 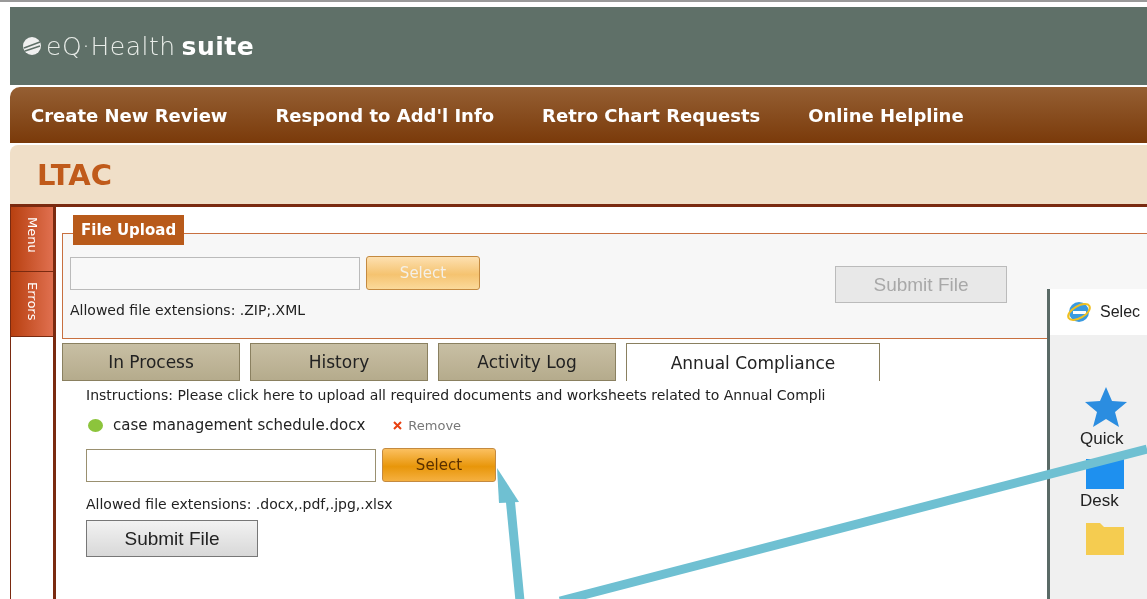 I want to click on tab: Activity Log, so click(x=527, y=362).